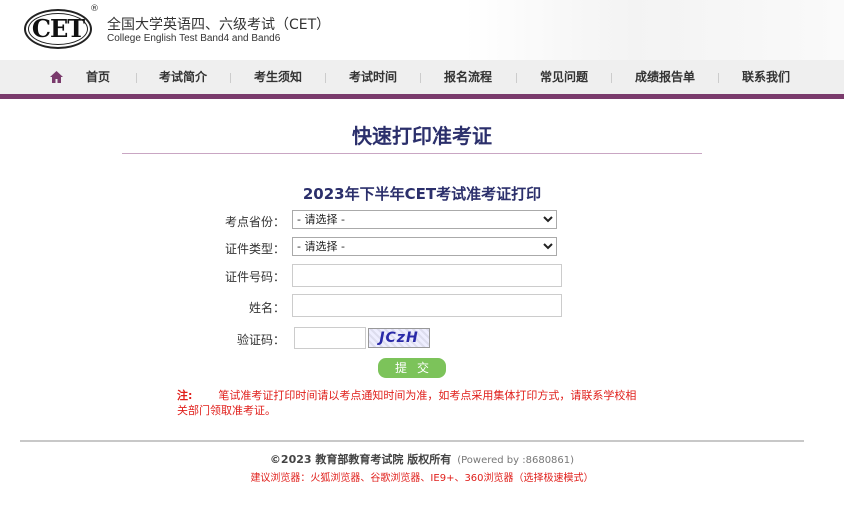 Image resolution: width=844 pixels, height=528 pixels. I want to click on accent-bar, so click(422, 96).